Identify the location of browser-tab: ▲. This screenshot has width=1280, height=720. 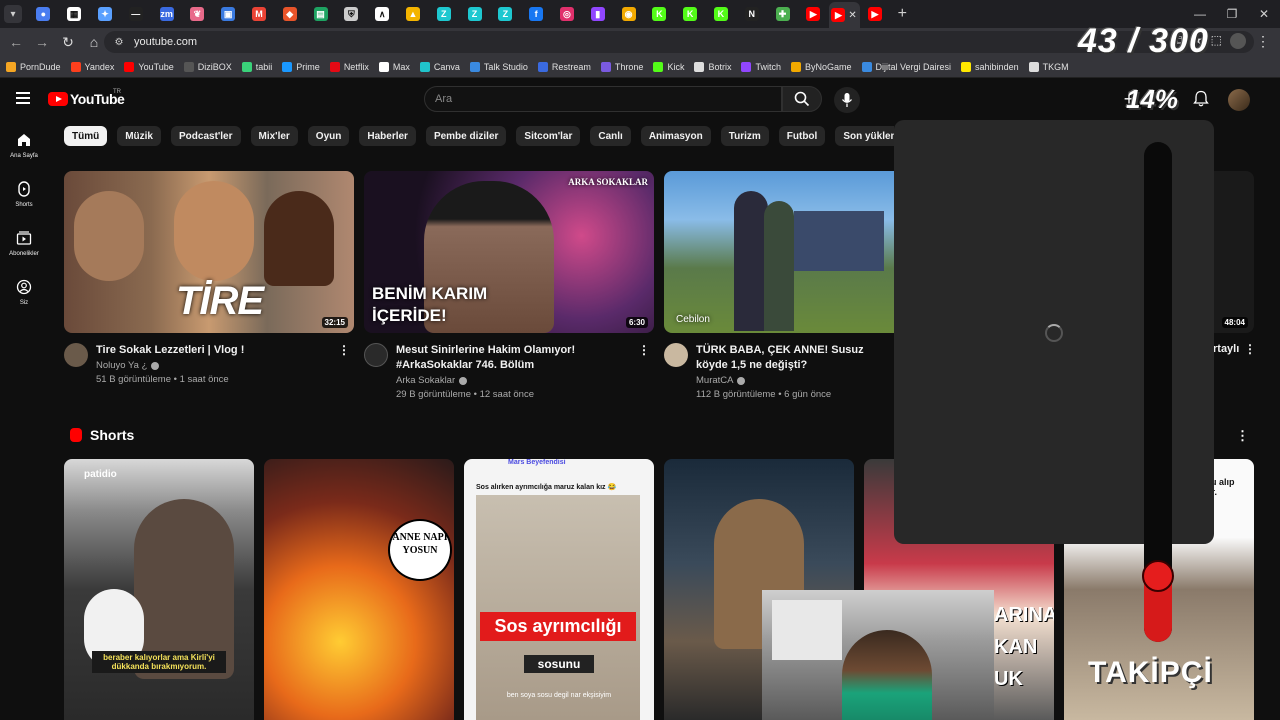
(413, 14).